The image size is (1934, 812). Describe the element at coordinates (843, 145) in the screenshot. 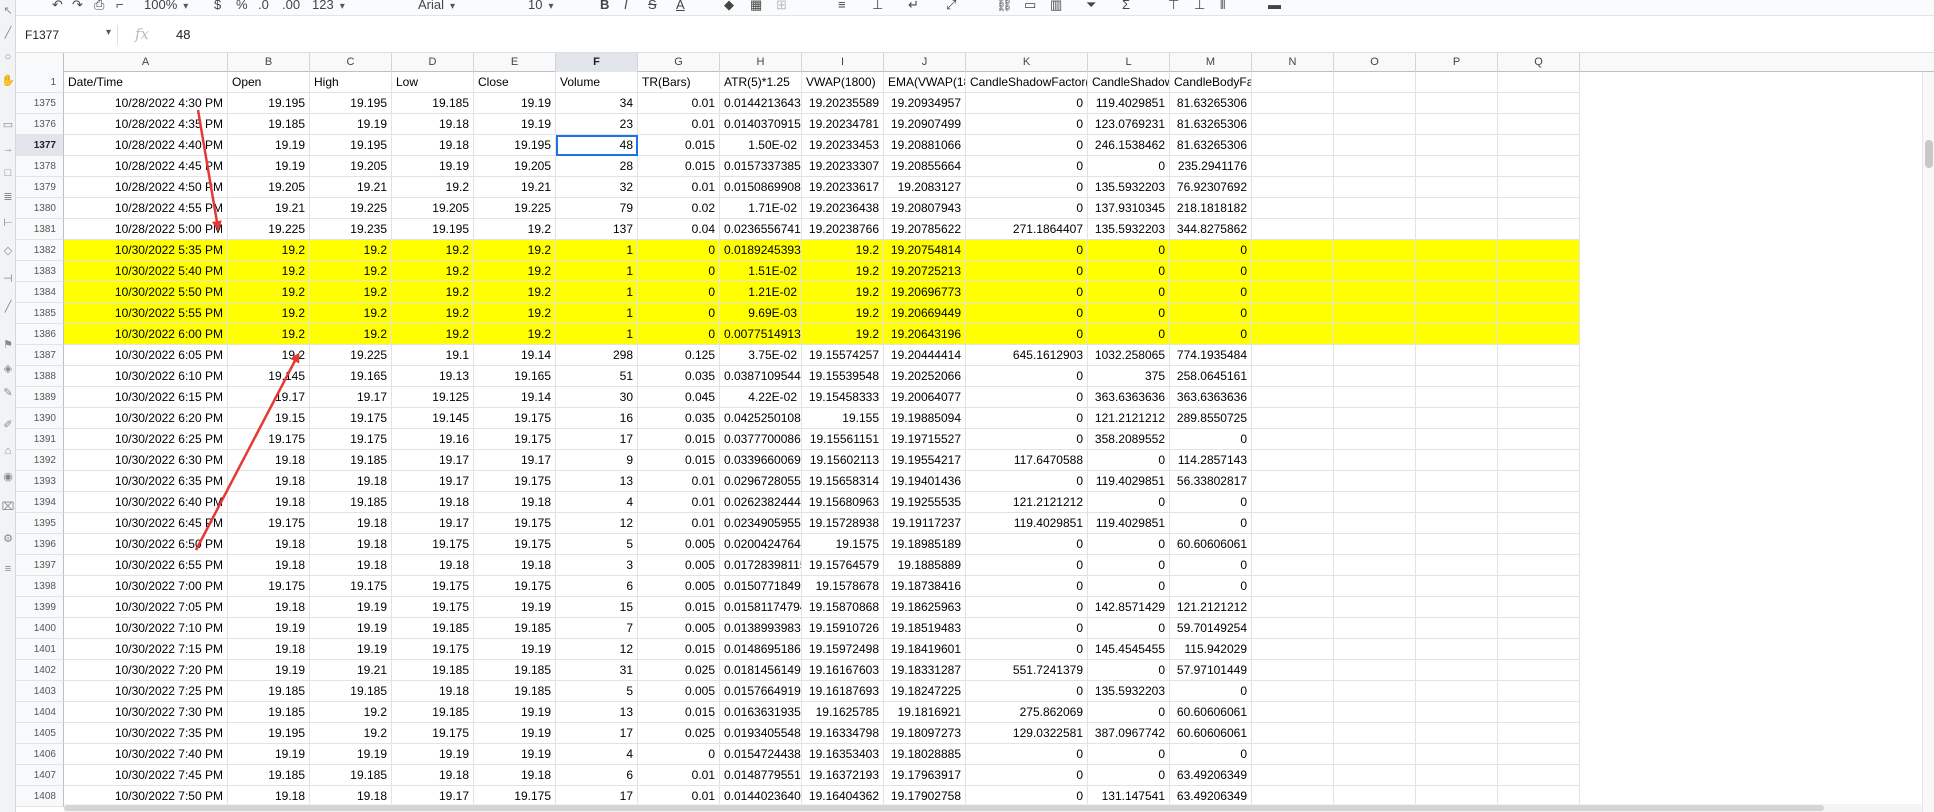

I see `table-cell: 19.20233453` at that location.